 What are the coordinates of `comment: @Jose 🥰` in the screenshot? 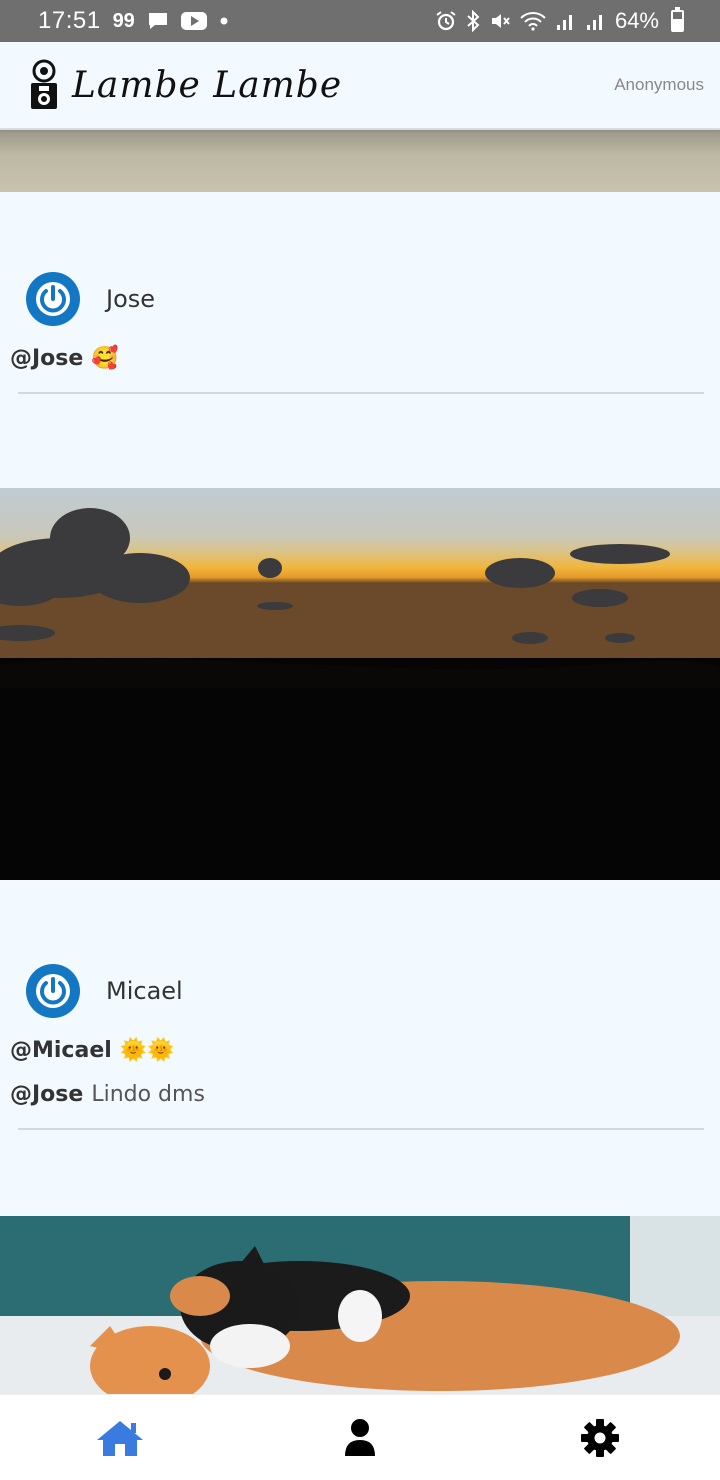 It's located at (64, 358).